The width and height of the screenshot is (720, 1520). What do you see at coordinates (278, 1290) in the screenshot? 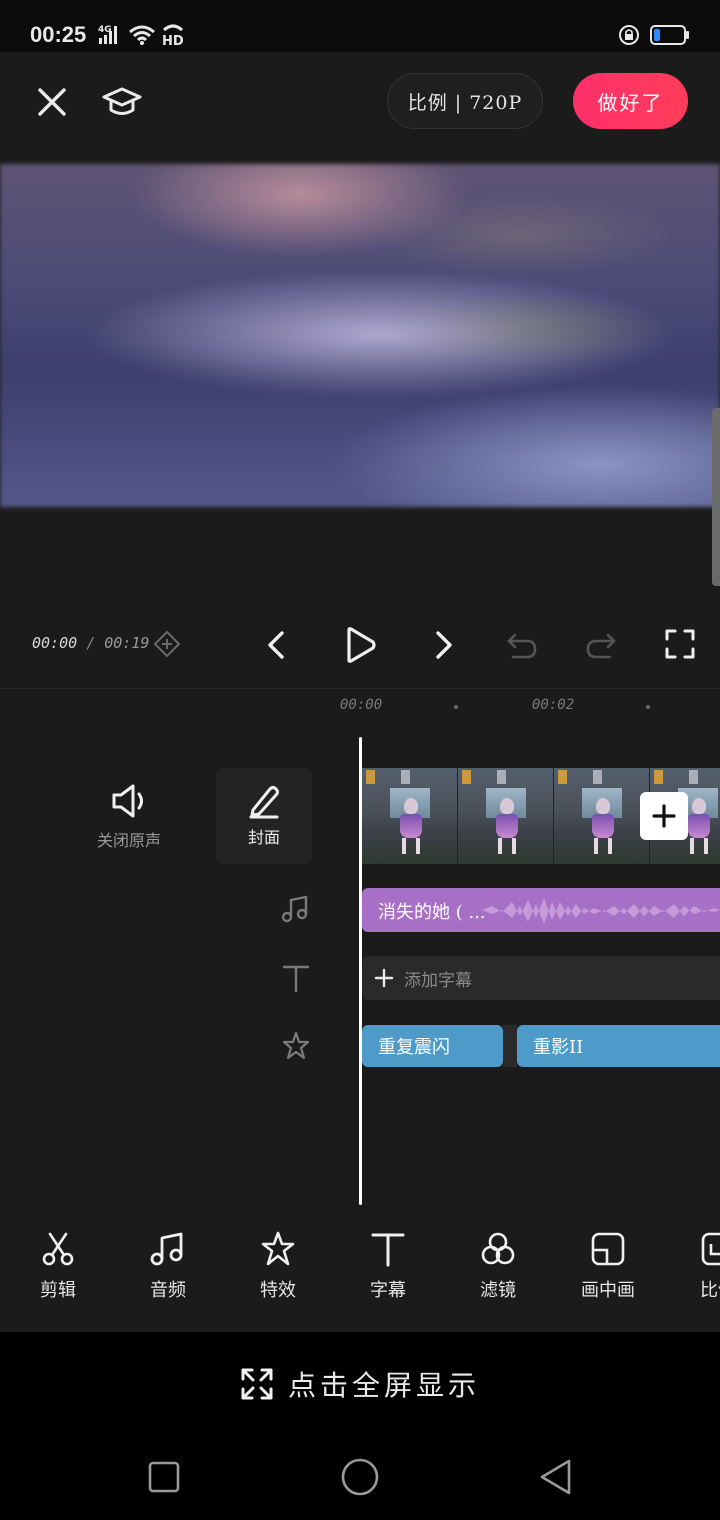
I see `tool-label: 特效` at bounding box center [278, 1290].